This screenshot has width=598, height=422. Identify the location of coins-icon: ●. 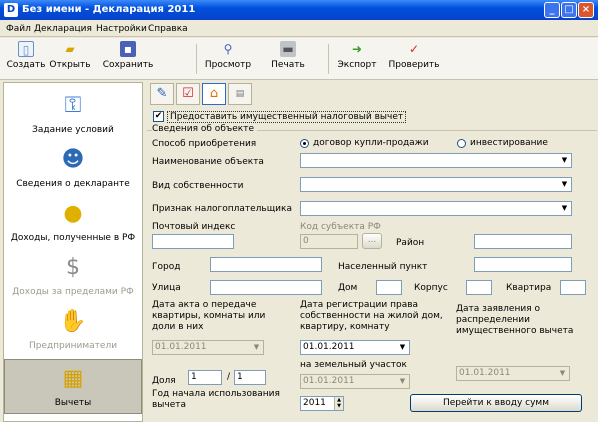
(73, 213).